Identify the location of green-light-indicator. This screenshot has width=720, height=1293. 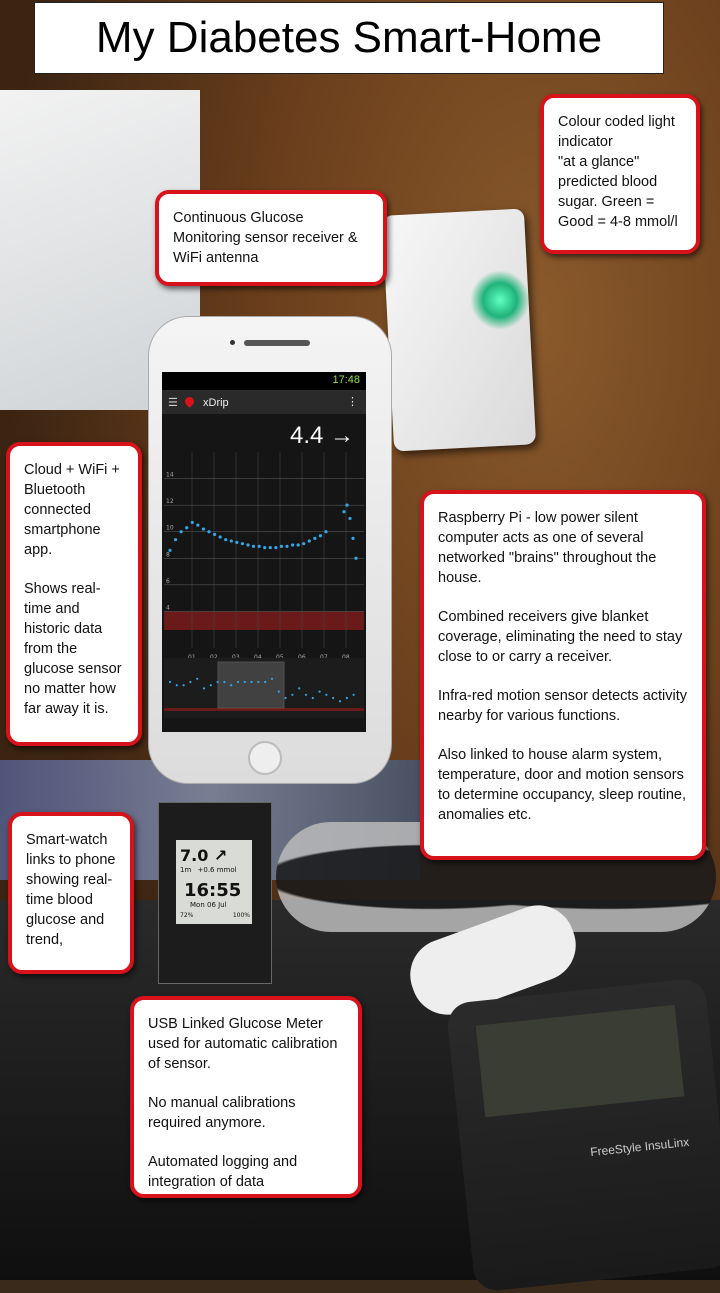
(500, 300).